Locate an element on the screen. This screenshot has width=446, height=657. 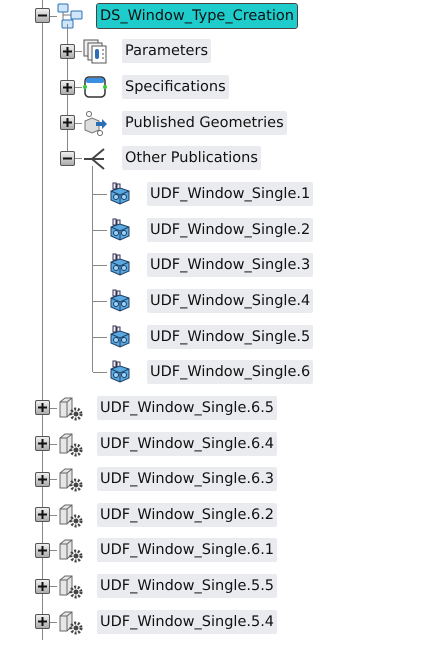
node-label: UDF_Window_Single.6 is located at coordinates (230, 372).